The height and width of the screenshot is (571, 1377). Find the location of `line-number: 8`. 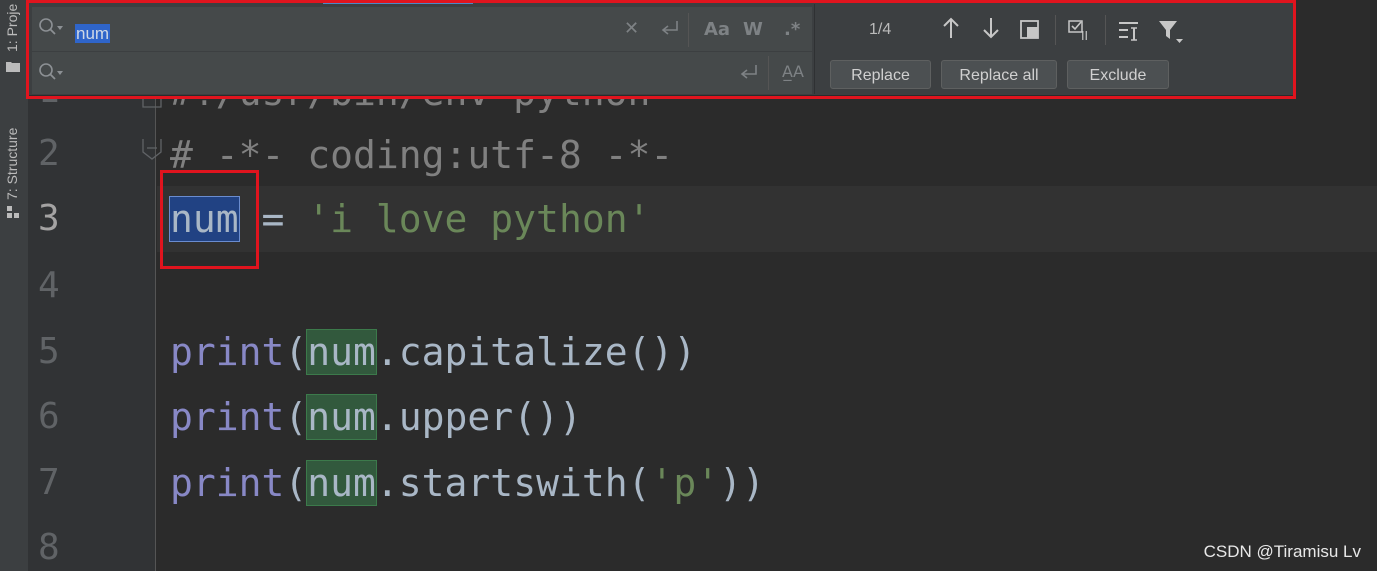

line-number: 8 is located at coordinates (49, 547).